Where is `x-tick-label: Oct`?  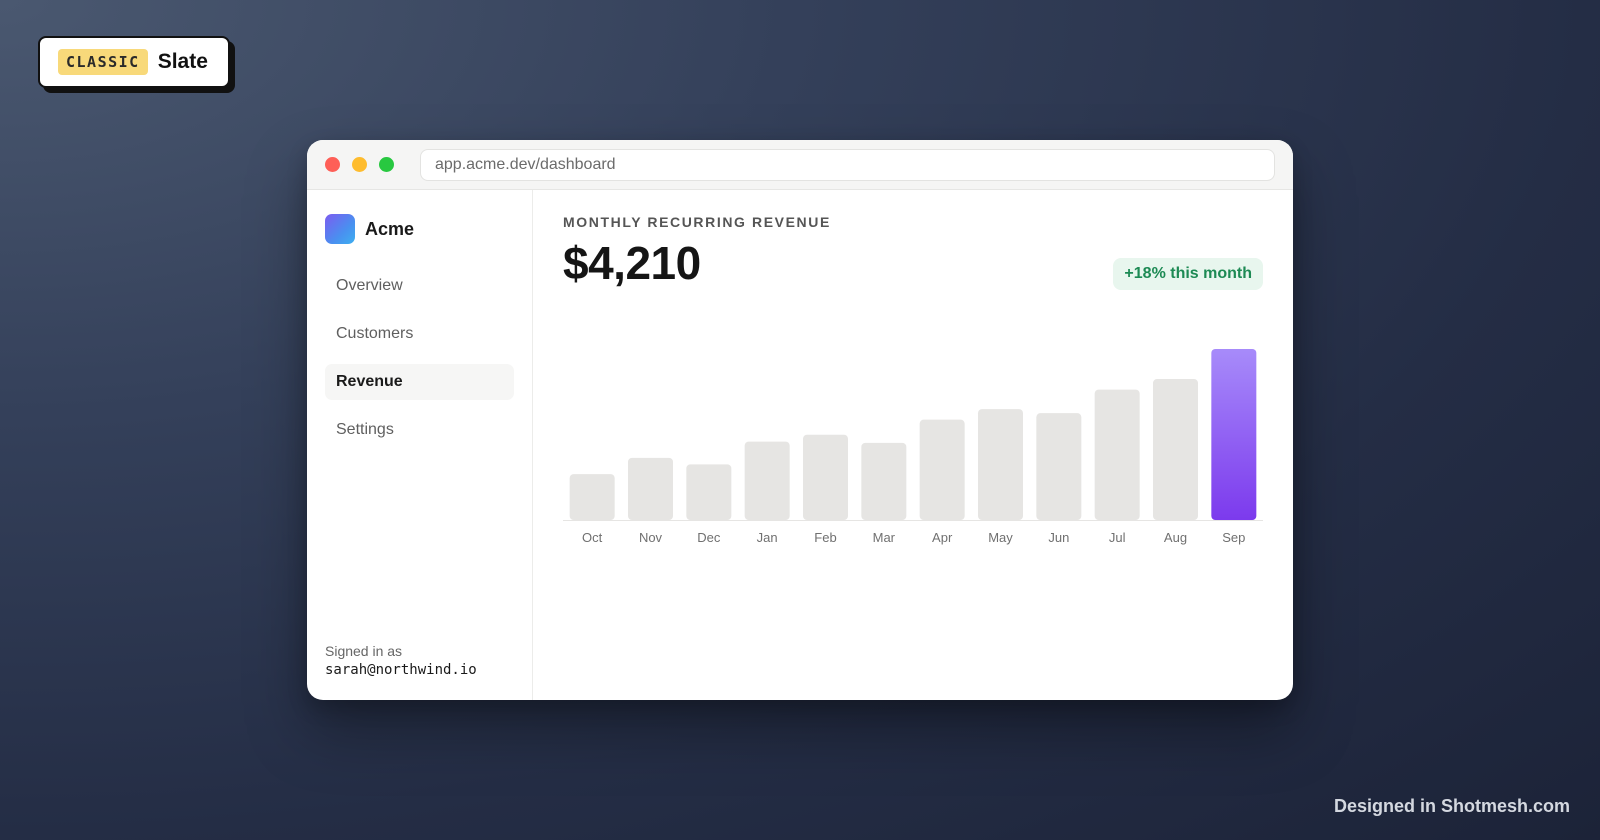
x-tick-label: Oct is located at coordinates (592, 537).